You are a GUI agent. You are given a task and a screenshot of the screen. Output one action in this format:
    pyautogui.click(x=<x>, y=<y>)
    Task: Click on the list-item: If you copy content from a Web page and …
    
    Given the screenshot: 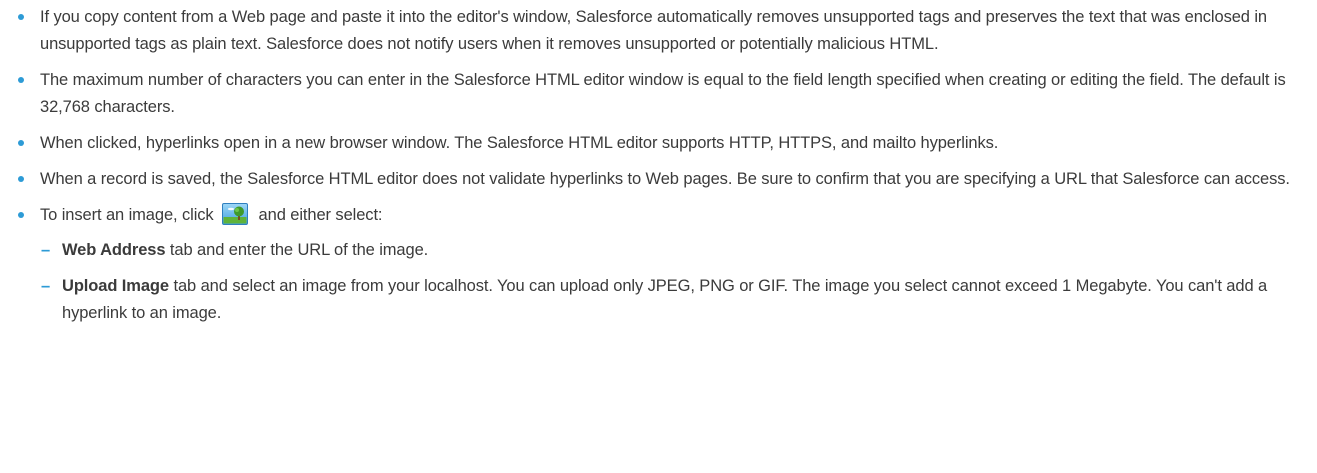 What is the action you would take?
    pyautogui.click(x=653, y=31)
    